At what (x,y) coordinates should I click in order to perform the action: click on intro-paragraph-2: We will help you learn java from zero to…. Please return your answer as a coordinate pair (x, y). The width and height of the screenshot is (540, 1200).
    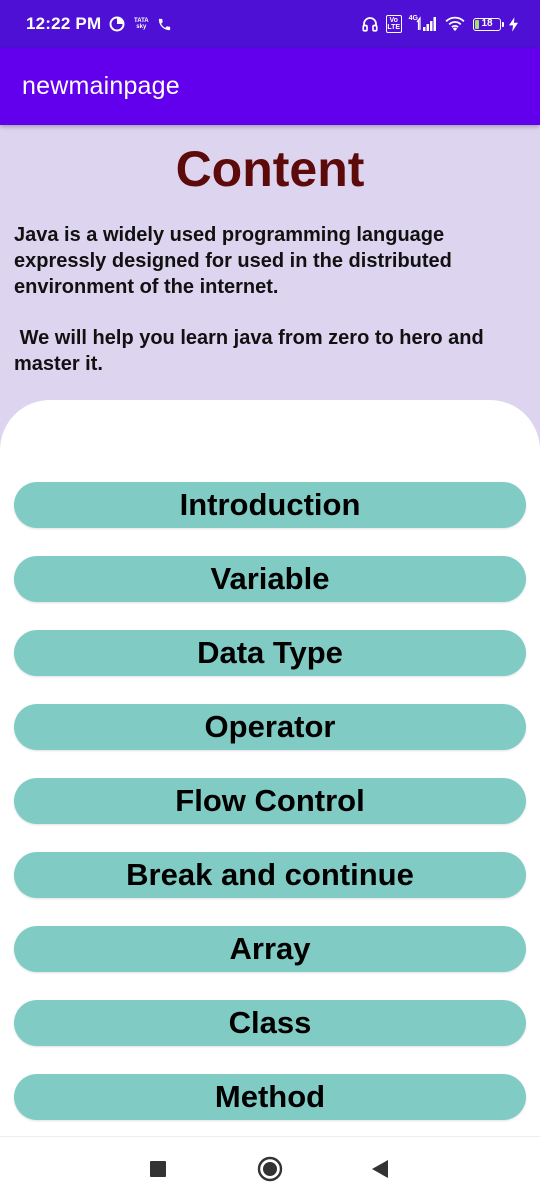
    Looking at the image, I should click on (252, 351).